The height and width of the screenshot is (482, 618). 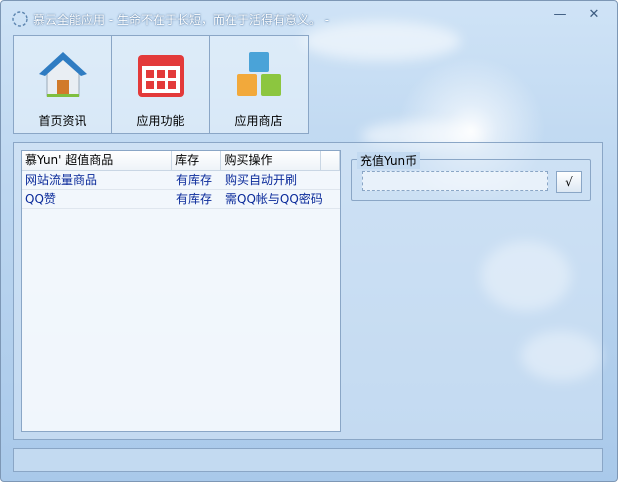 What do you see at coordinates (161, 76) in the screenshot?
I see `app-grid-icon` at bounding box center [161, 76].